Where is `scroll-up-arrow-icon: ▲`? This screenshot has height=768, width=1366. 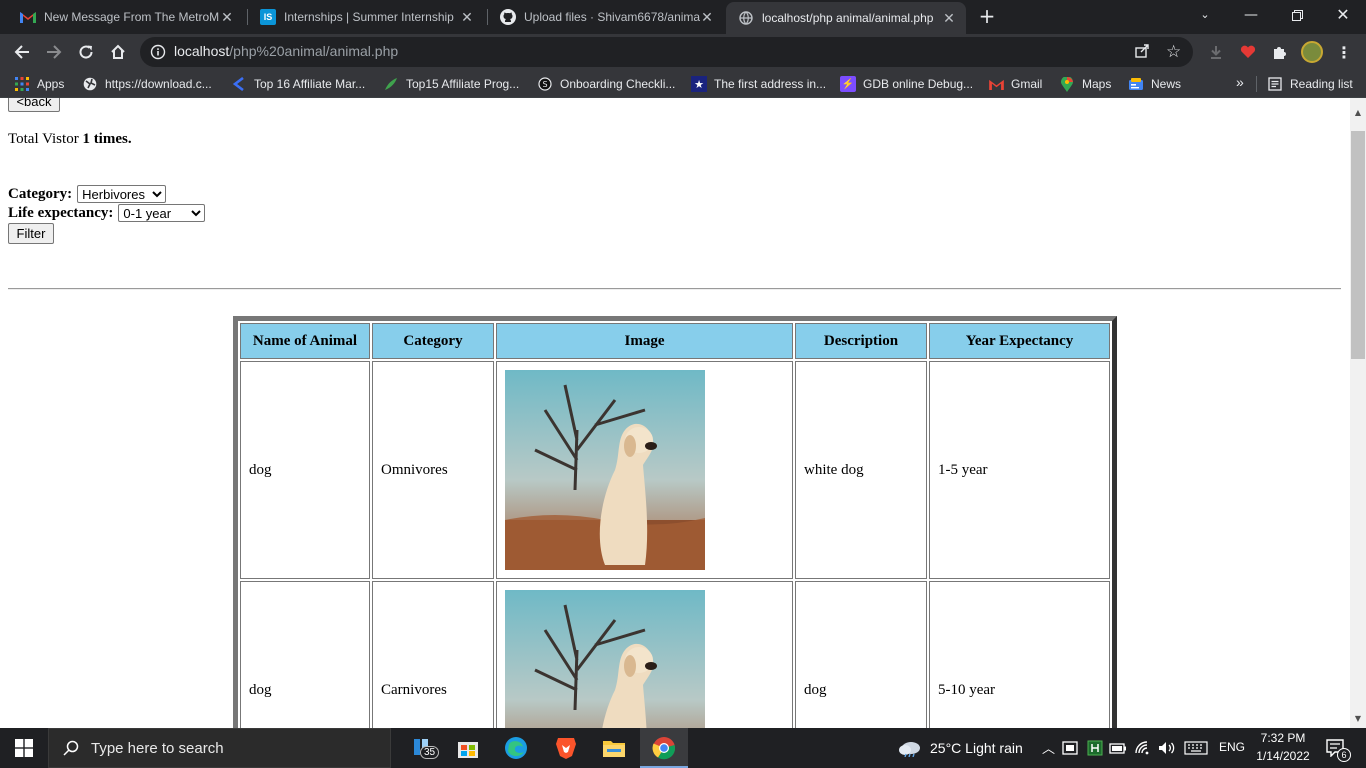
scroll-up-arrow-icon: ▲ is located at coordinates (1358, 113).